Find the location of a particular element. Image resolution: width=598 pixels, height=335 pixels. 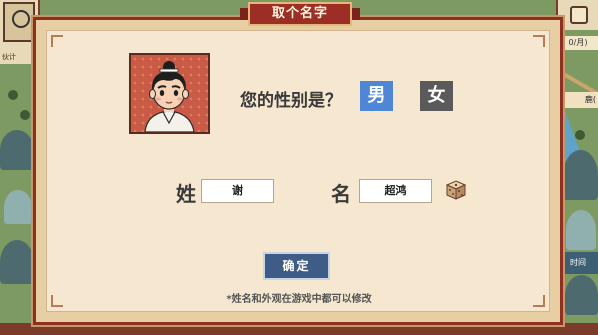

confirm-button: 确定 is located at coordinates (296, 266).